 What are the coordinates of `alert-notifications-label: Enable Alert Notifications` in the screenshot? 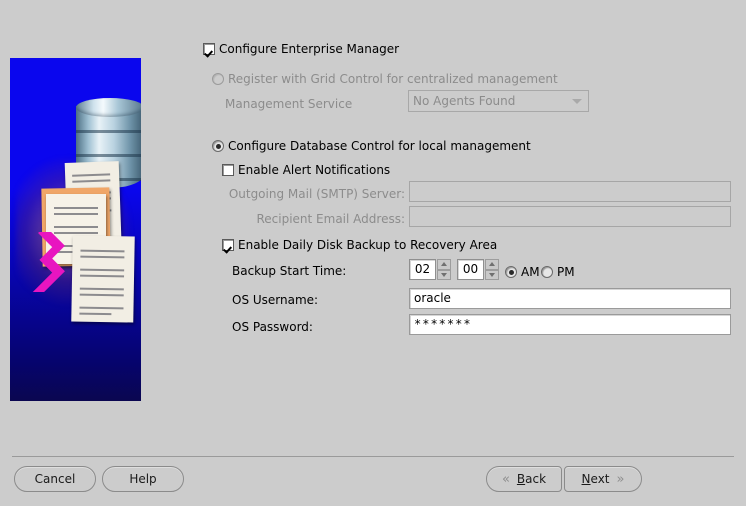 It's located at (314, 170).